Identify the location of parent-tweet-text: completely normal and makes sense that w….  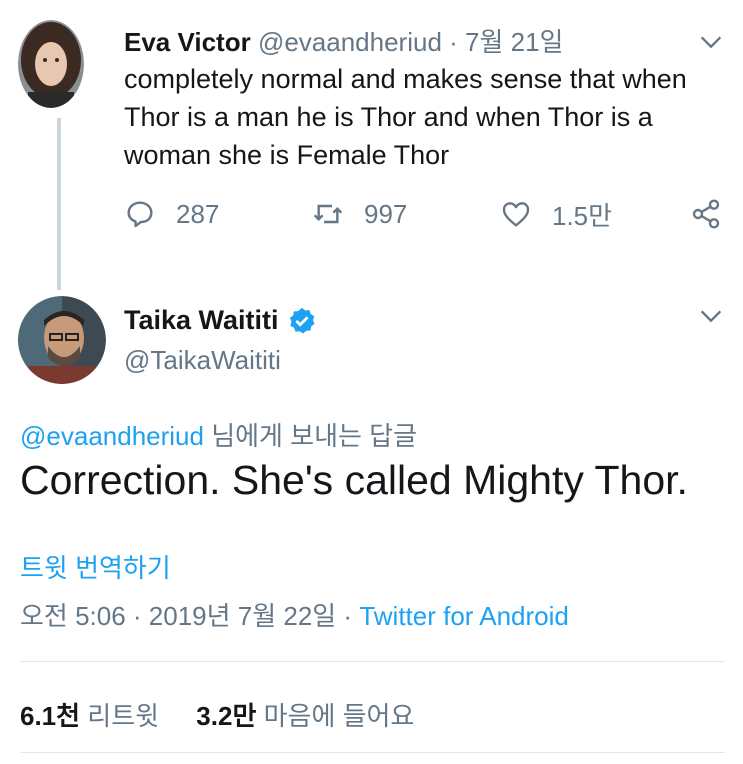
(405, 117).